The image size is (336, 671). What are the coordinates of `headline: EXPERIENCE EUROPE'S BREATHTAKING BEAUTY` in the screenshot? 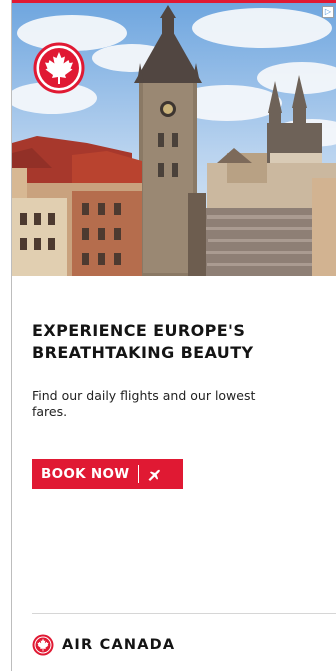 It's located at (177, 342).